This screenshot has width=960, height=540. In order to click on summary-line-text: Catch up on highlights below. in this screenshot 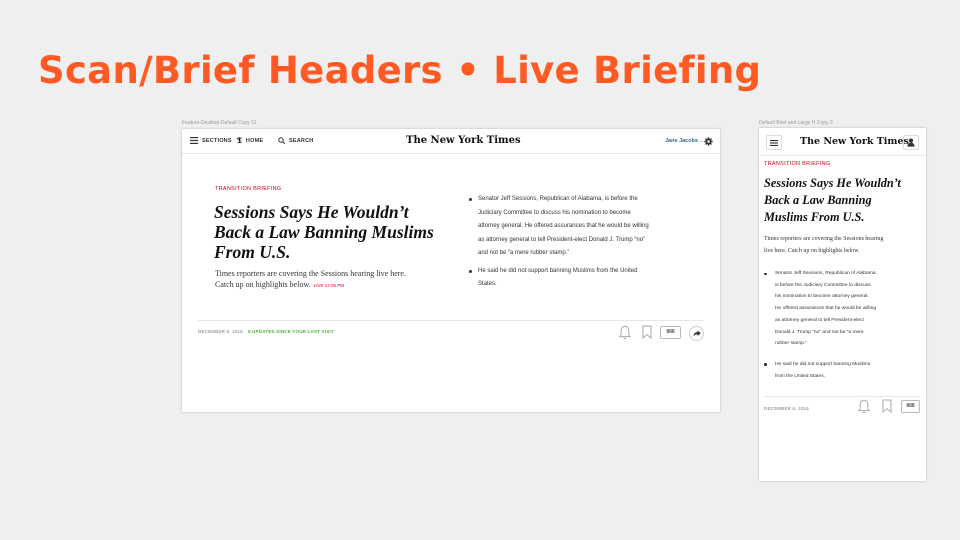, I will do `click(263, 284)`.